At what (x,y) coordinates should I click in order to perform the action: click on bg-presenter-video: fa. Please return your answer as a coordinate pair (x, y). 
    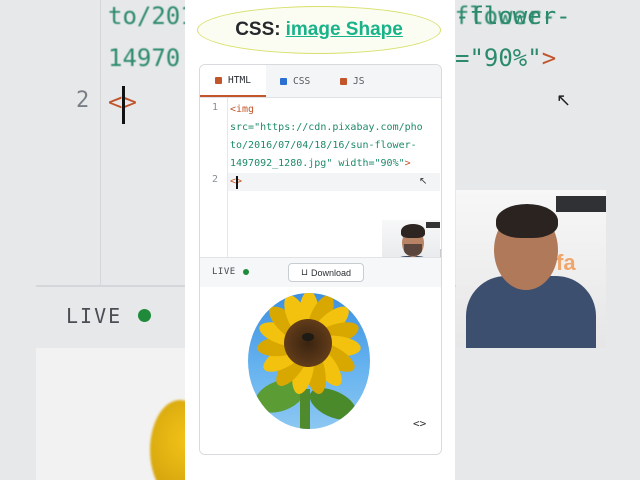
    Looking at the image, I should click on (531, 269).